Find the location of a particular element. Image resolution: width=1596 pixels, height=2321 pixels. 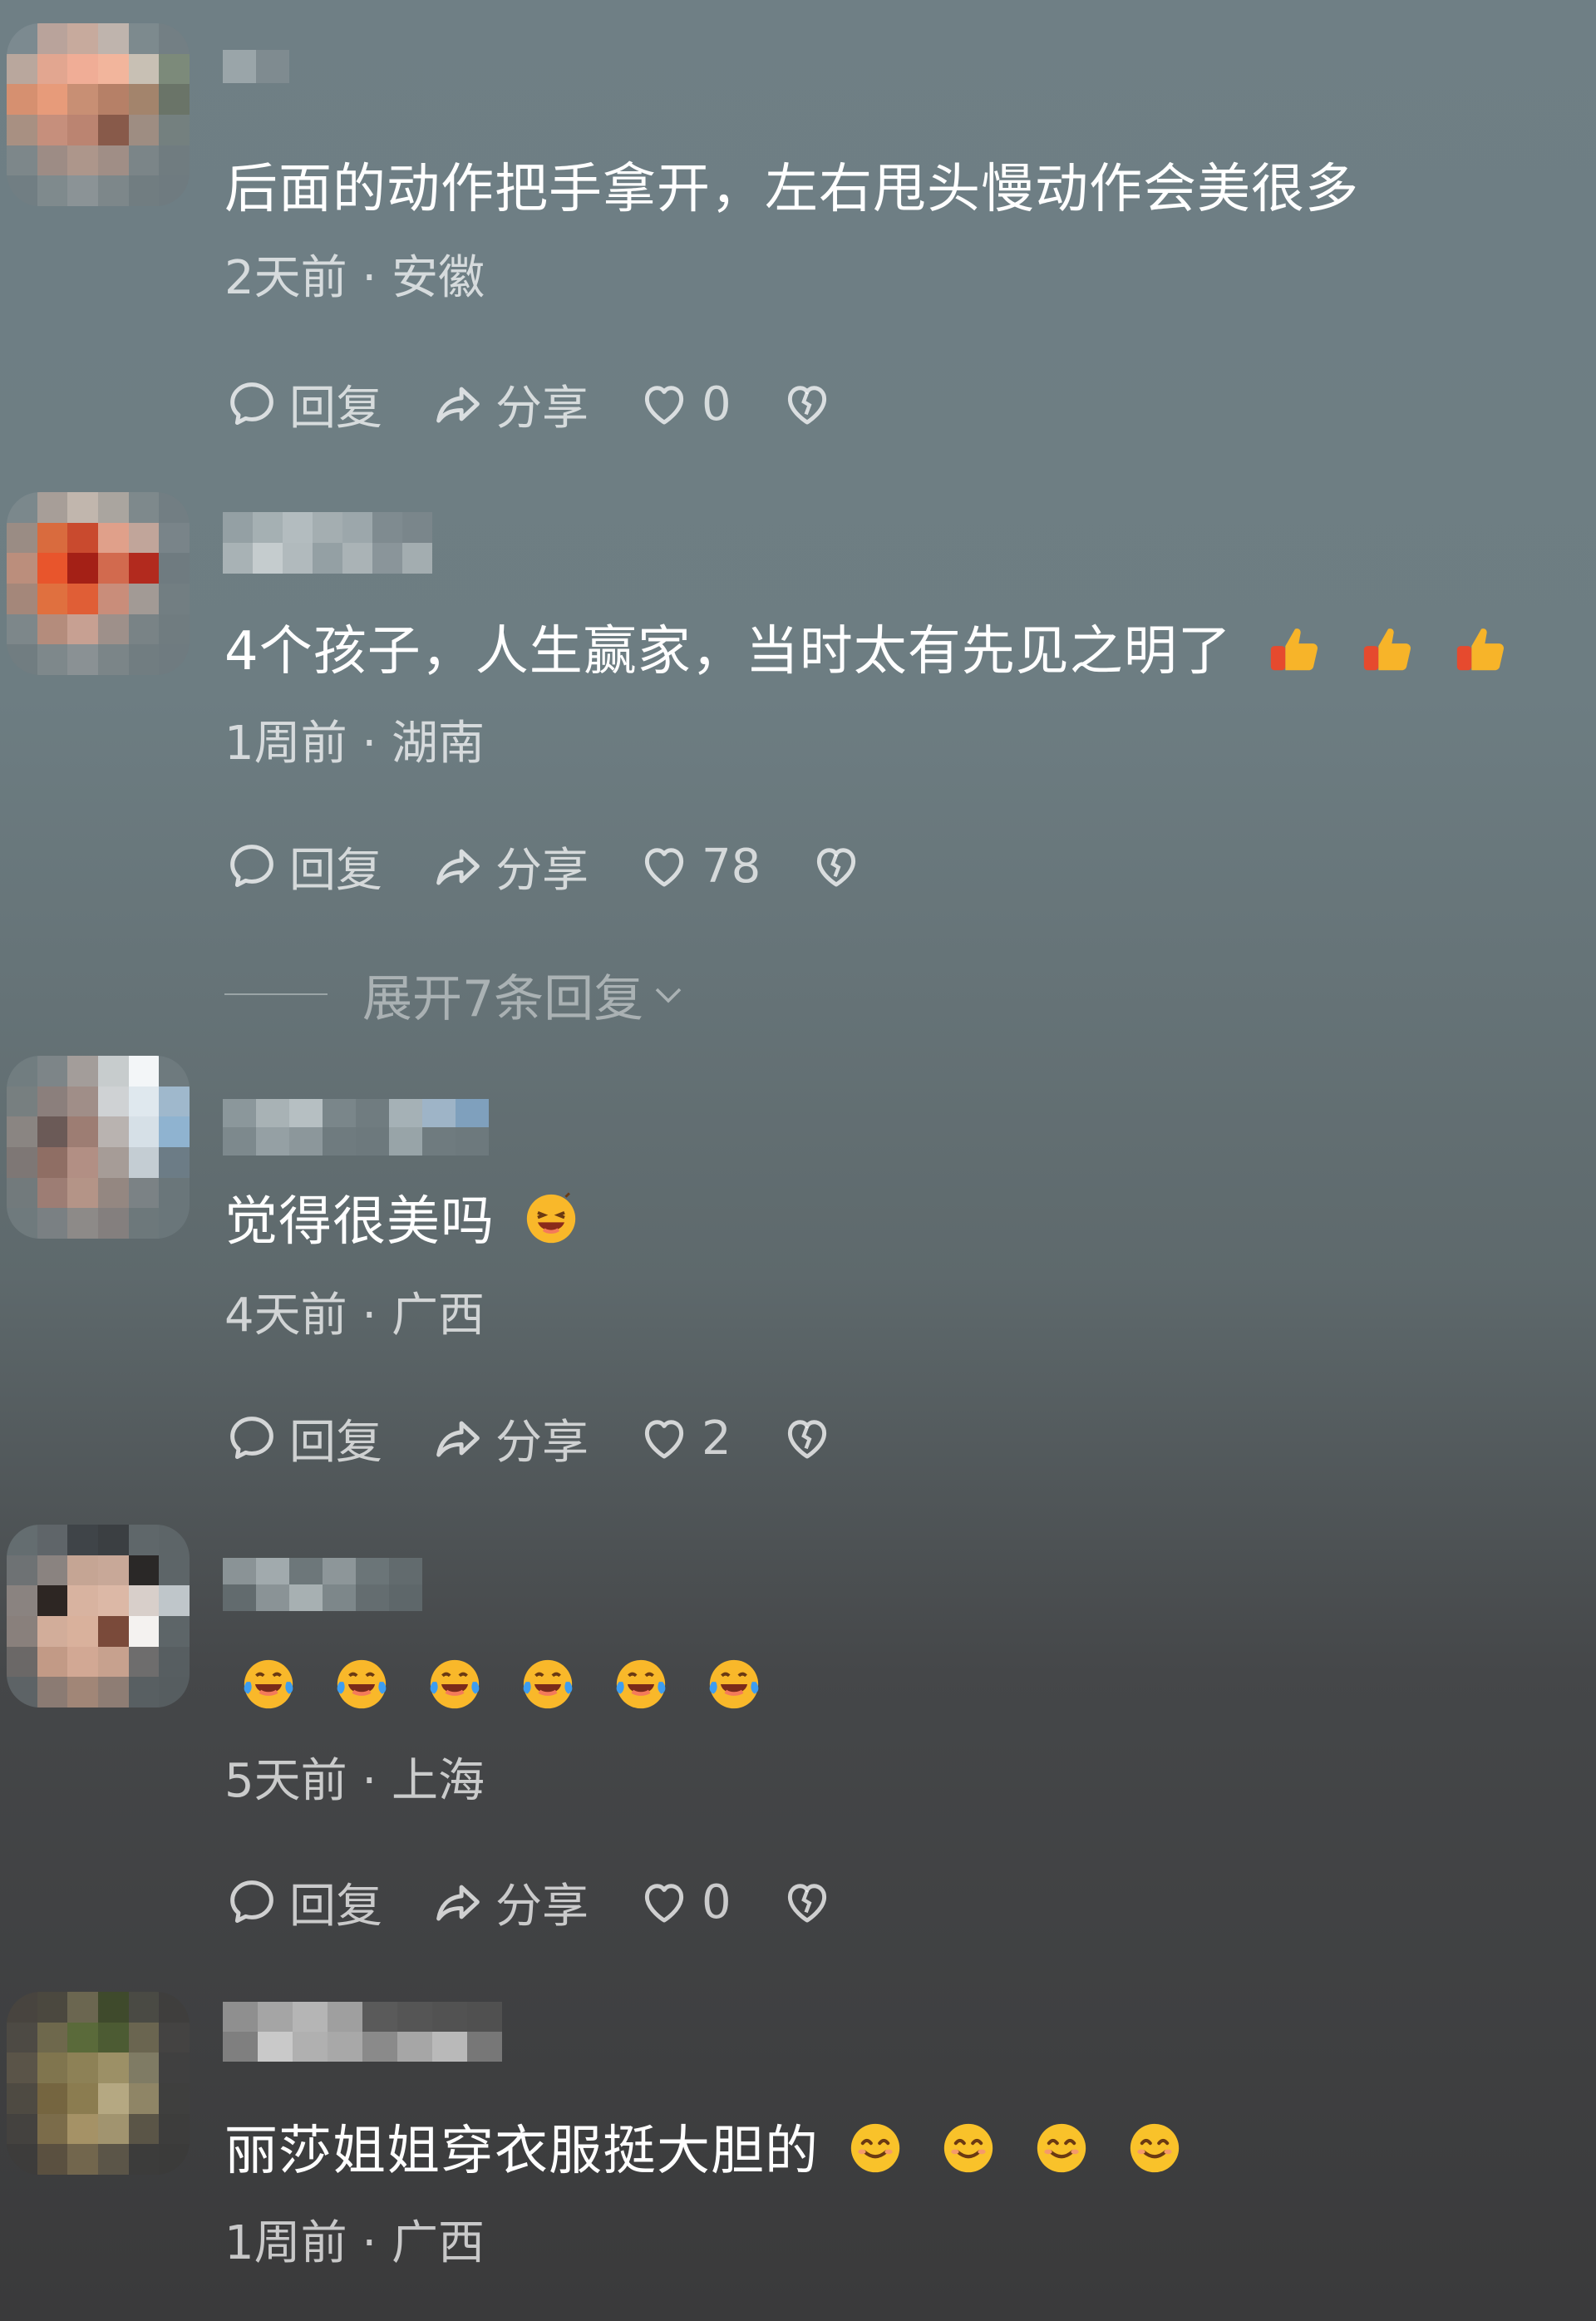

comment-meta: 5天前 · 上海 is located at coordinates (354, 1781).